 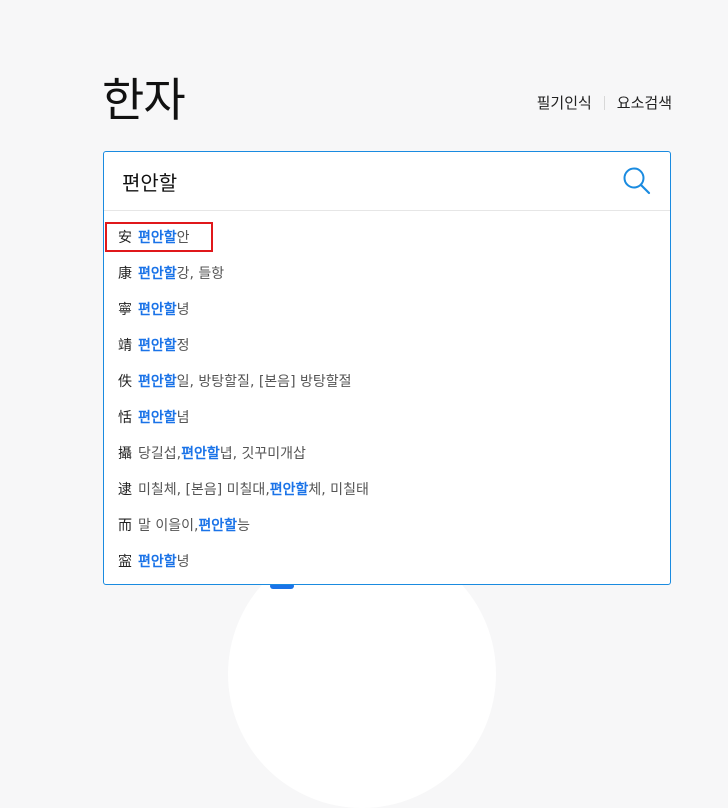 I want to click on suggestion-item: 恬 편안할 념, so click(x=387, y=417).